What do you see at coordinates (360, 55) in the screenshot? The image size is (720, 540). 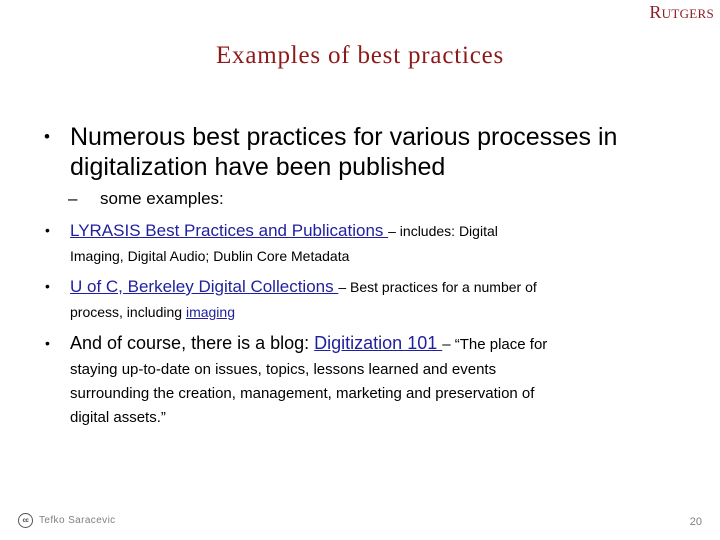 I see `page-title: Examples of best practices` at bounding box center [360, 55].